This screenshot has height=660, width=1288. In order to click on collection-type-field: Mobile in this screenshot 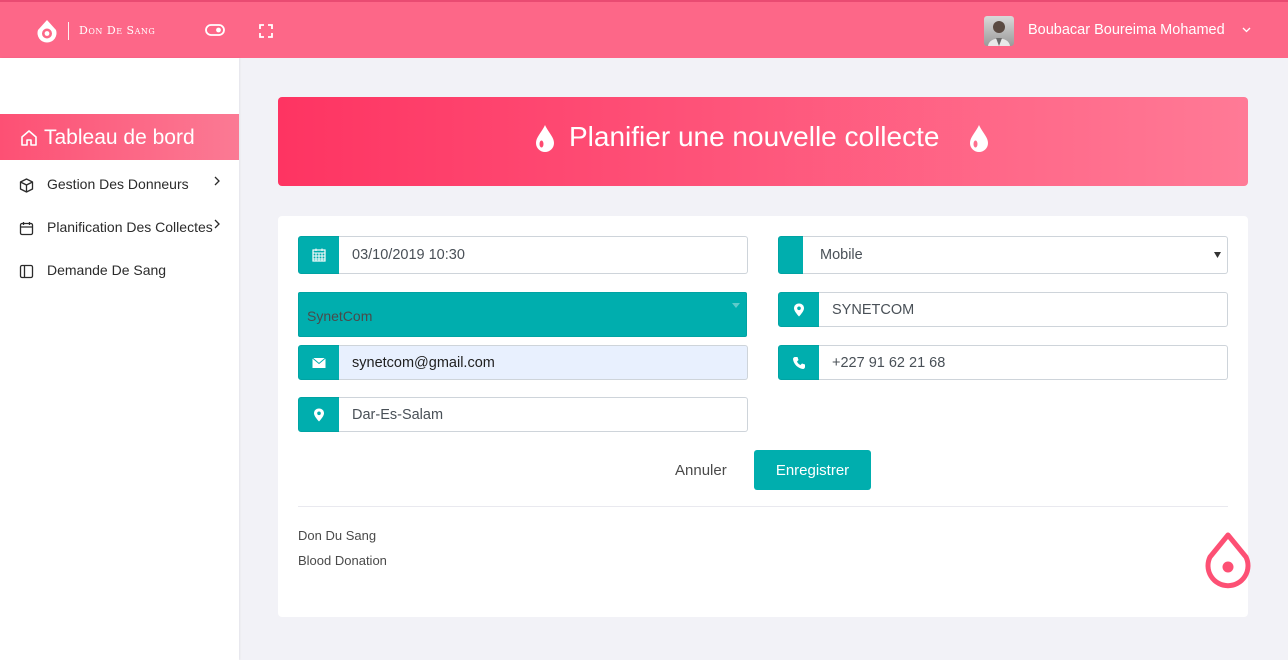, I will do `click(1003, 255)`.